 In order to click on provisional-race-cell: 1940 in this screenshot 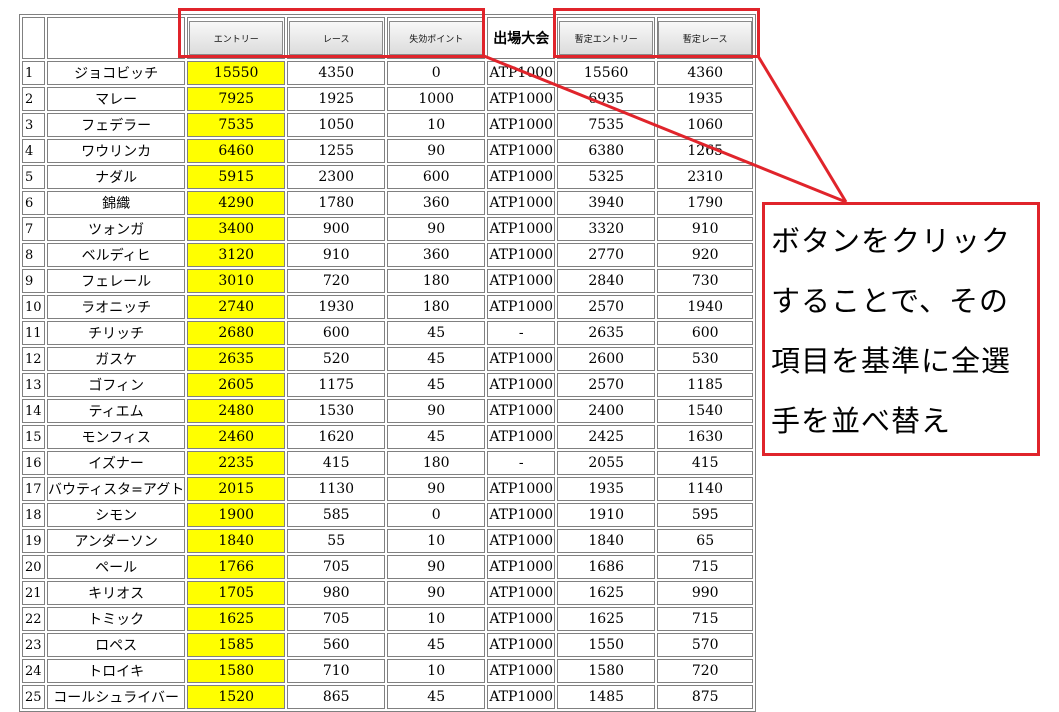, I will do `click(705, 307)`.